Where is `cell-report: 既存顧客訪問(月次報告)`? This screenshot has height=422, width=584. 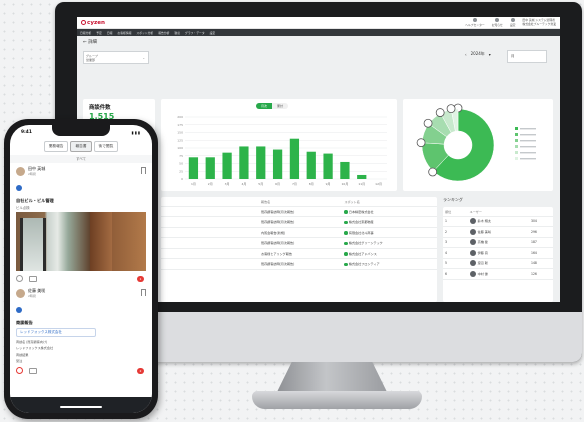 cell-report: 既存顧客訪問(月次報告) is located at coordinates (301, 264).